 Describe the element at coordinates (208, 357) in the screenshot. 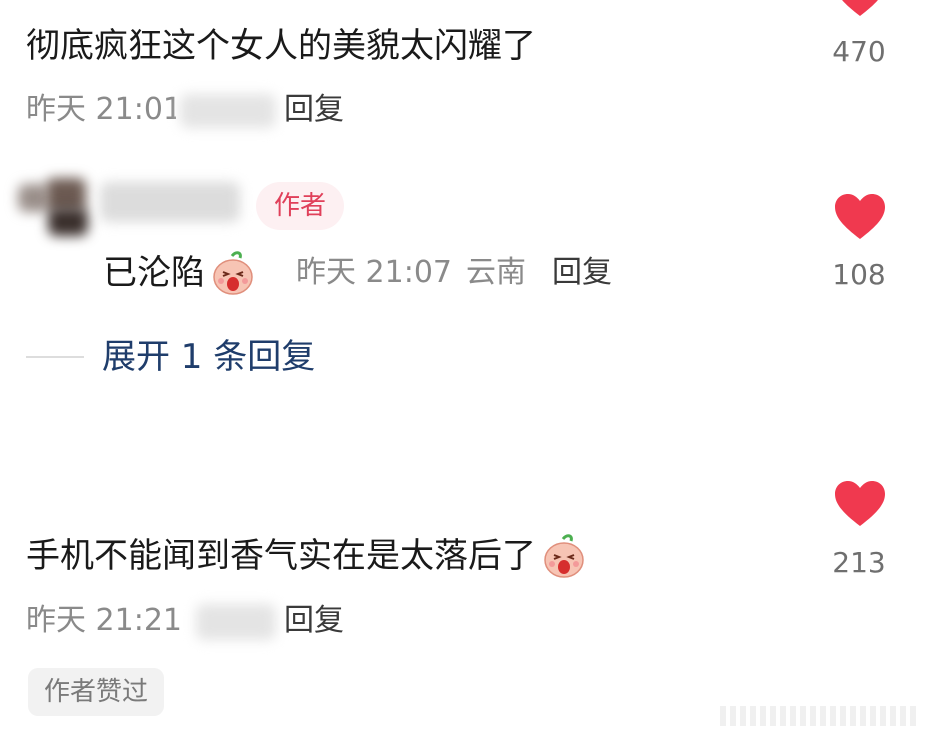

I see `expand-replies-link: 展开 1 条回复` at that location.